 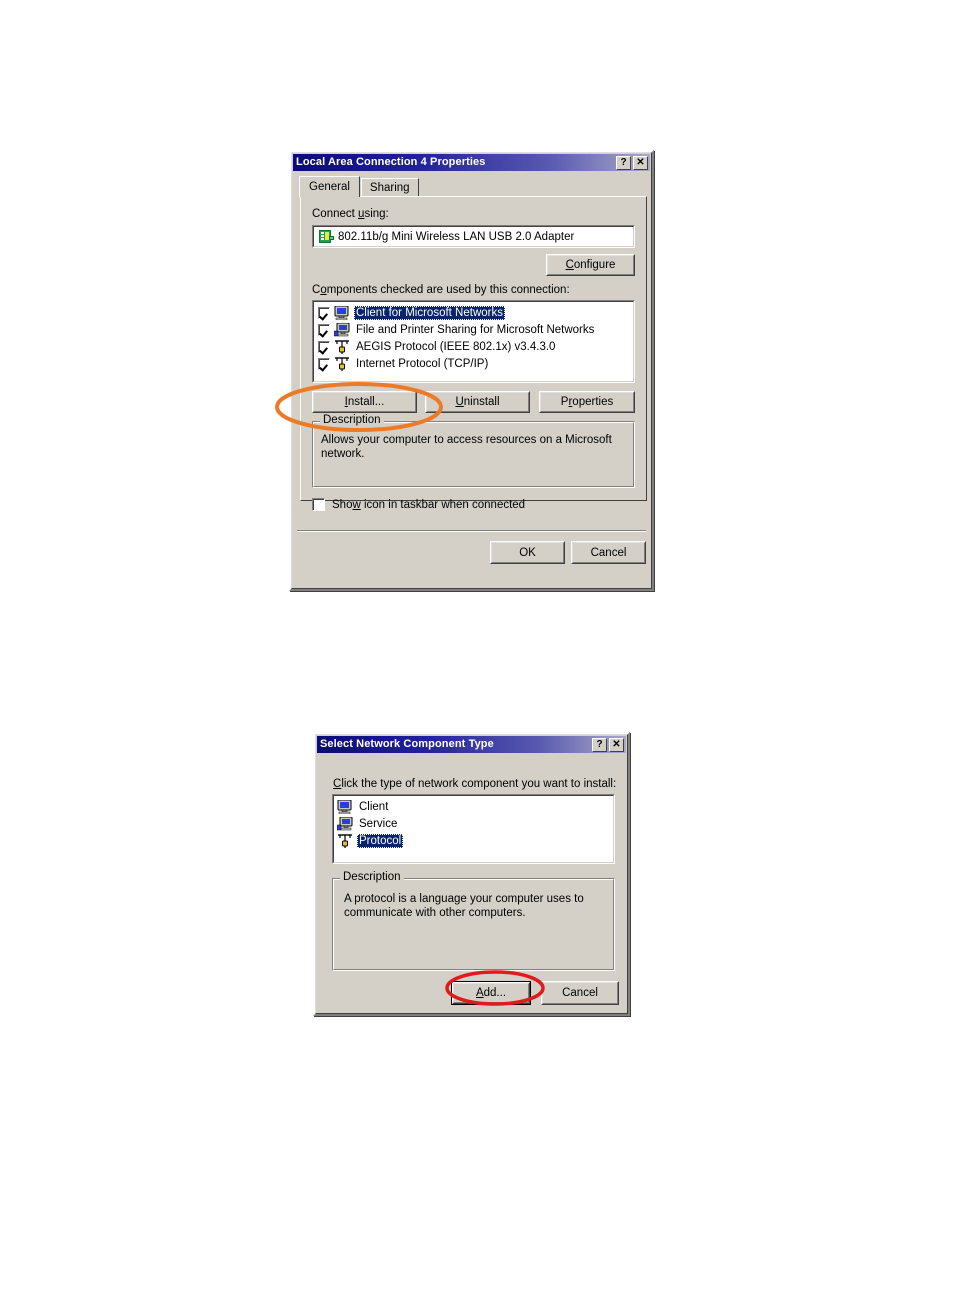 I want to click on ok-button-label: OK, so click(x=527, y=552).